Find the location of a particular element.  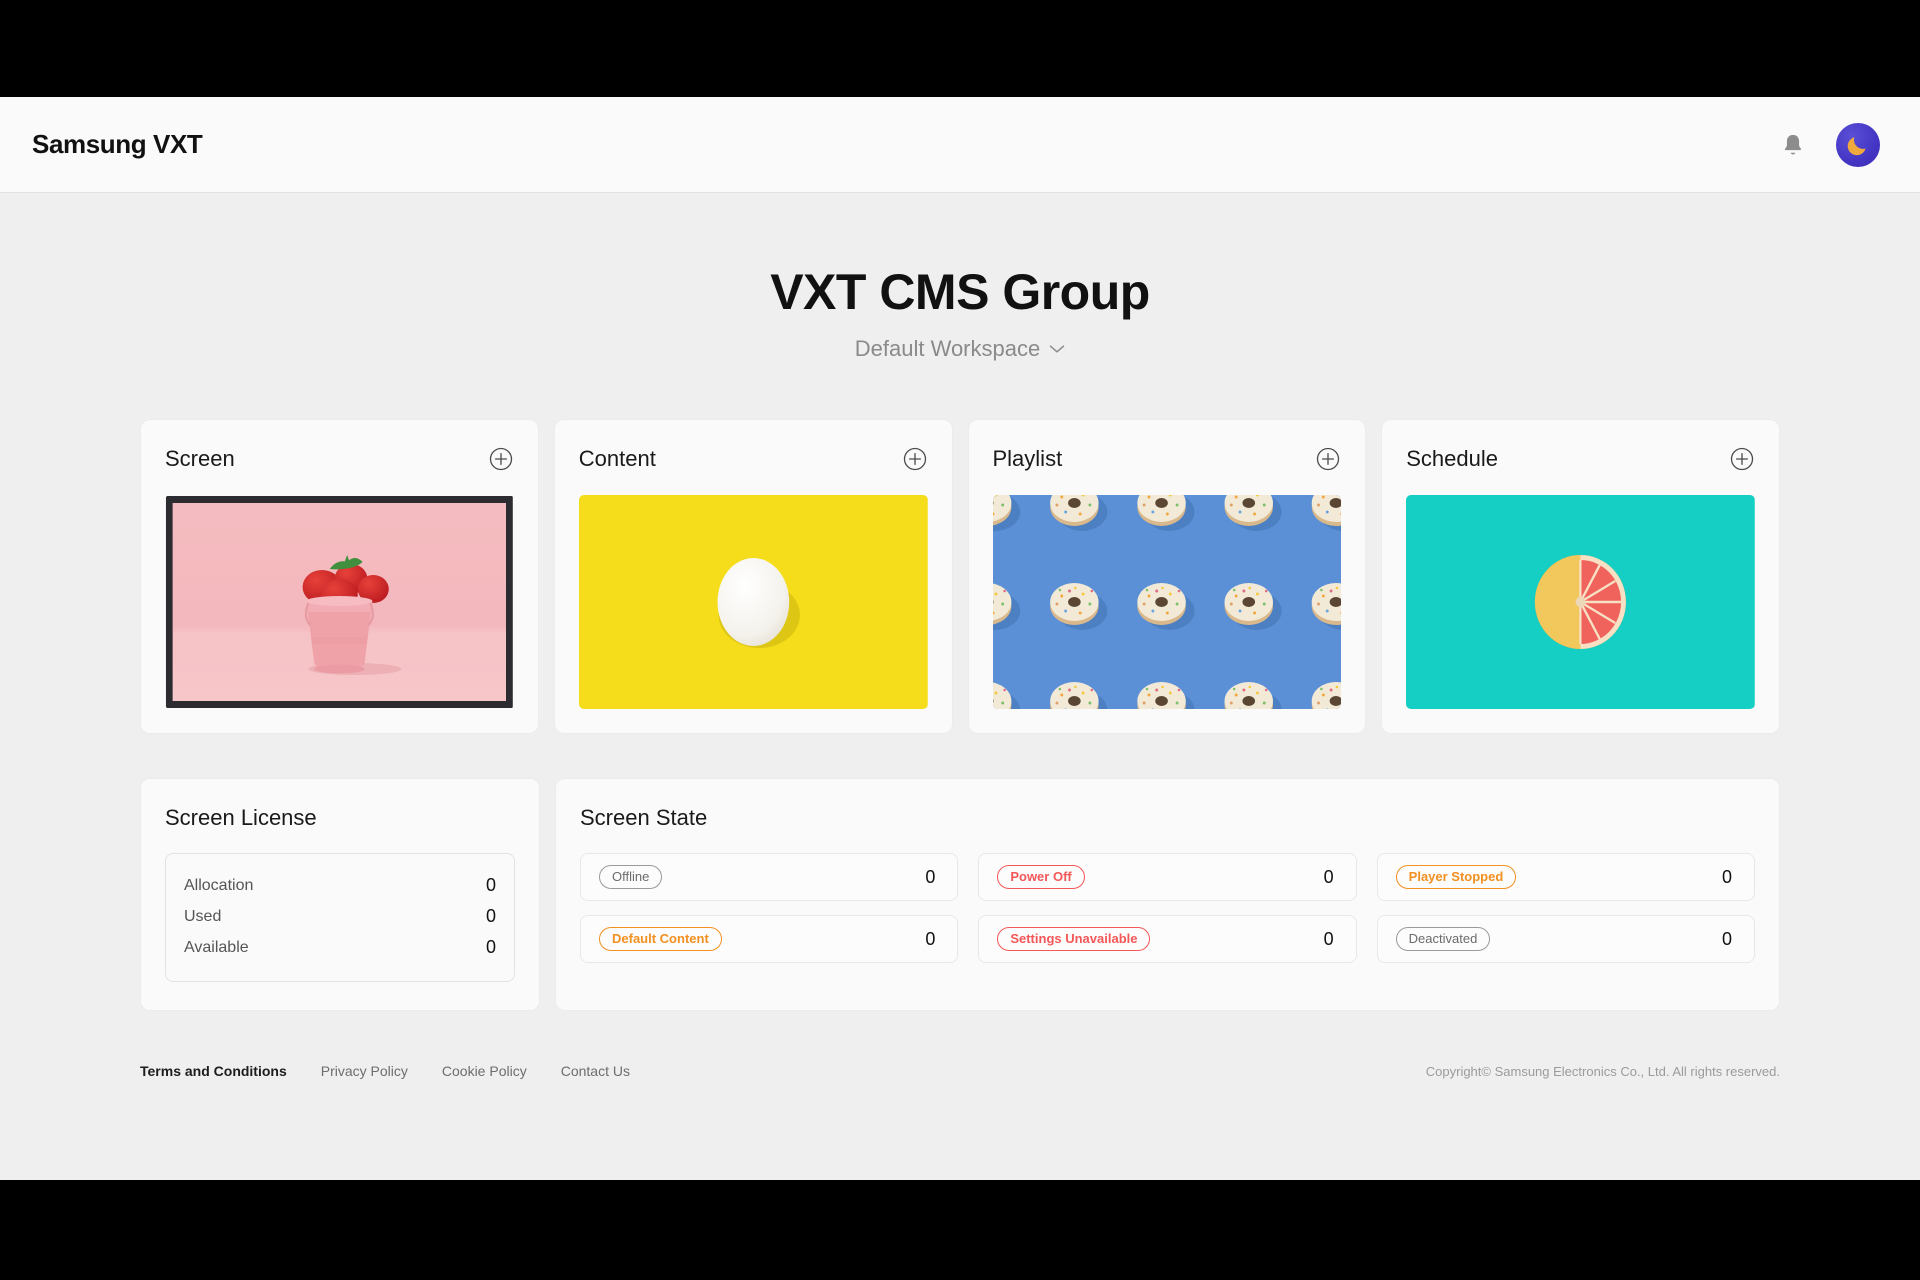

card-schedule: Schedule is located at coordinates (1580, 576).